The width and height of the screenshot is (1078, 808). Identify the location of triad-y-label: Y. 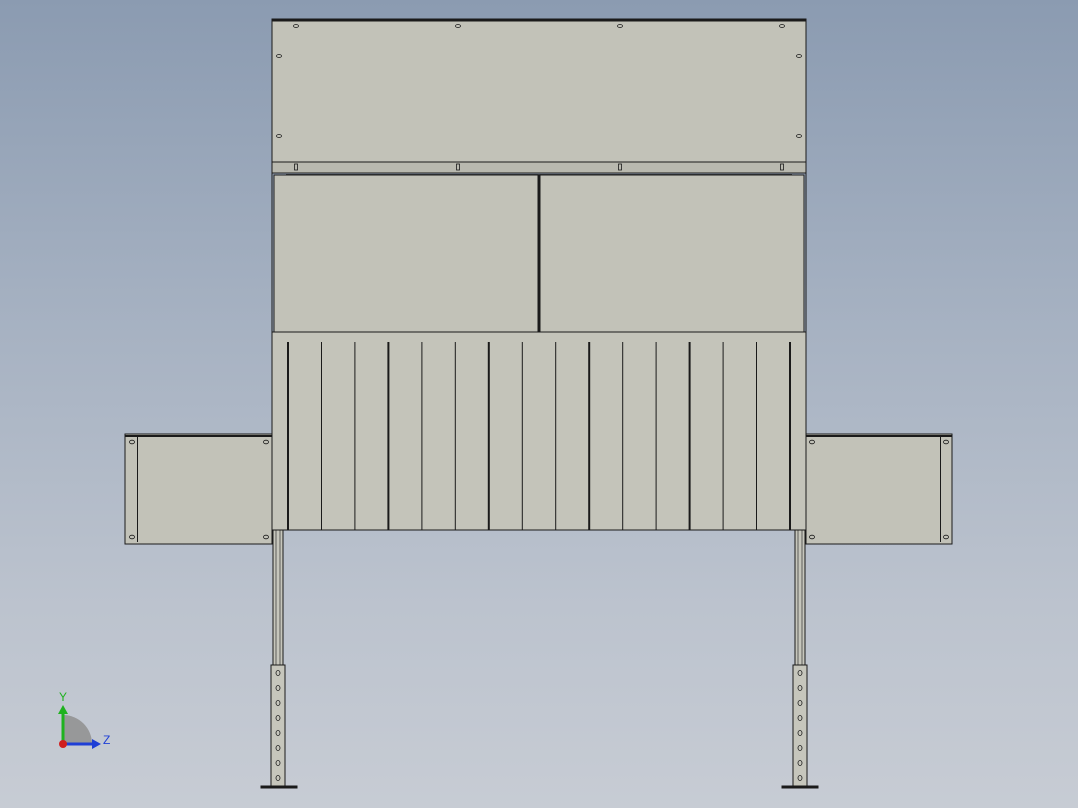
(63, 697).